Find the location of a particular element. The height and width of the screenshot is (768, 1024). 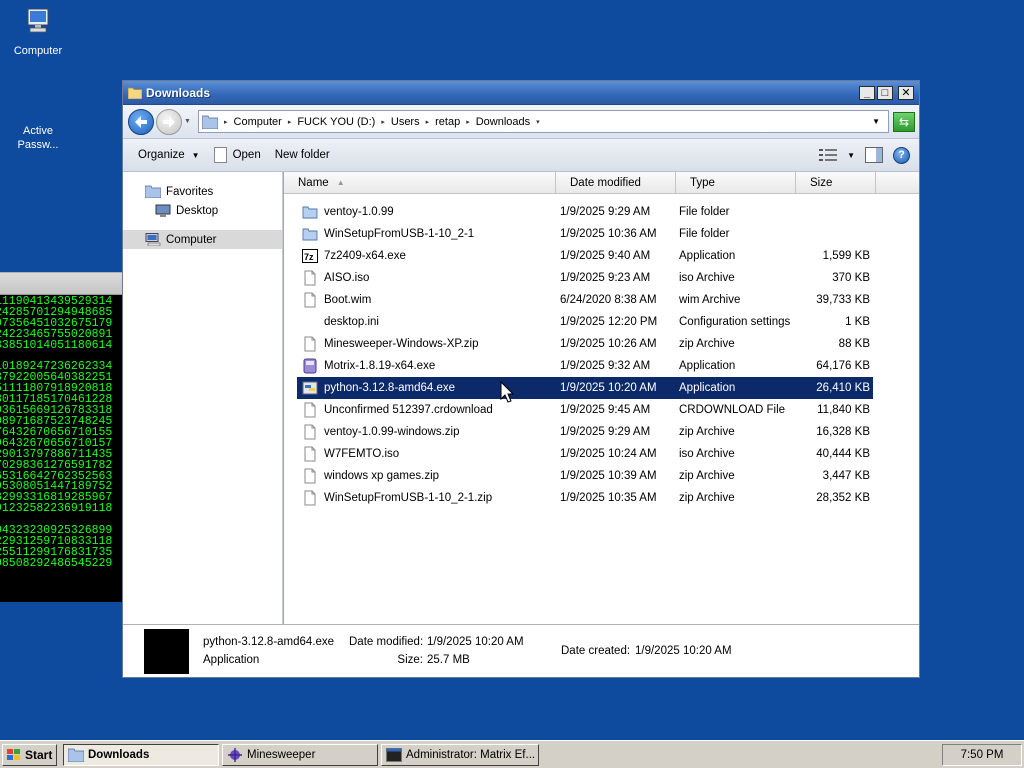

views-button is located at coordinates (828, 155).